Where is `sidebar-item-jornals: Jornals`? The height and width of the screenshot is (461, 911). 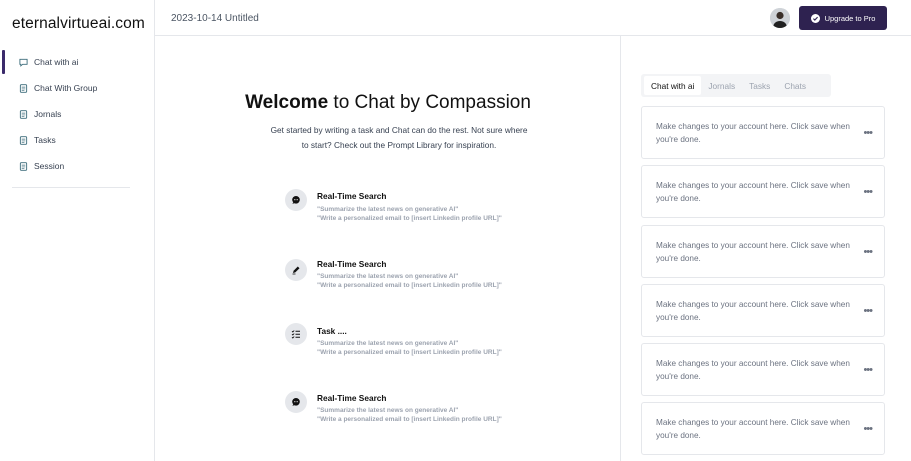 sidebar-item-jornals: Jornals is located at coordinates (77, 114).